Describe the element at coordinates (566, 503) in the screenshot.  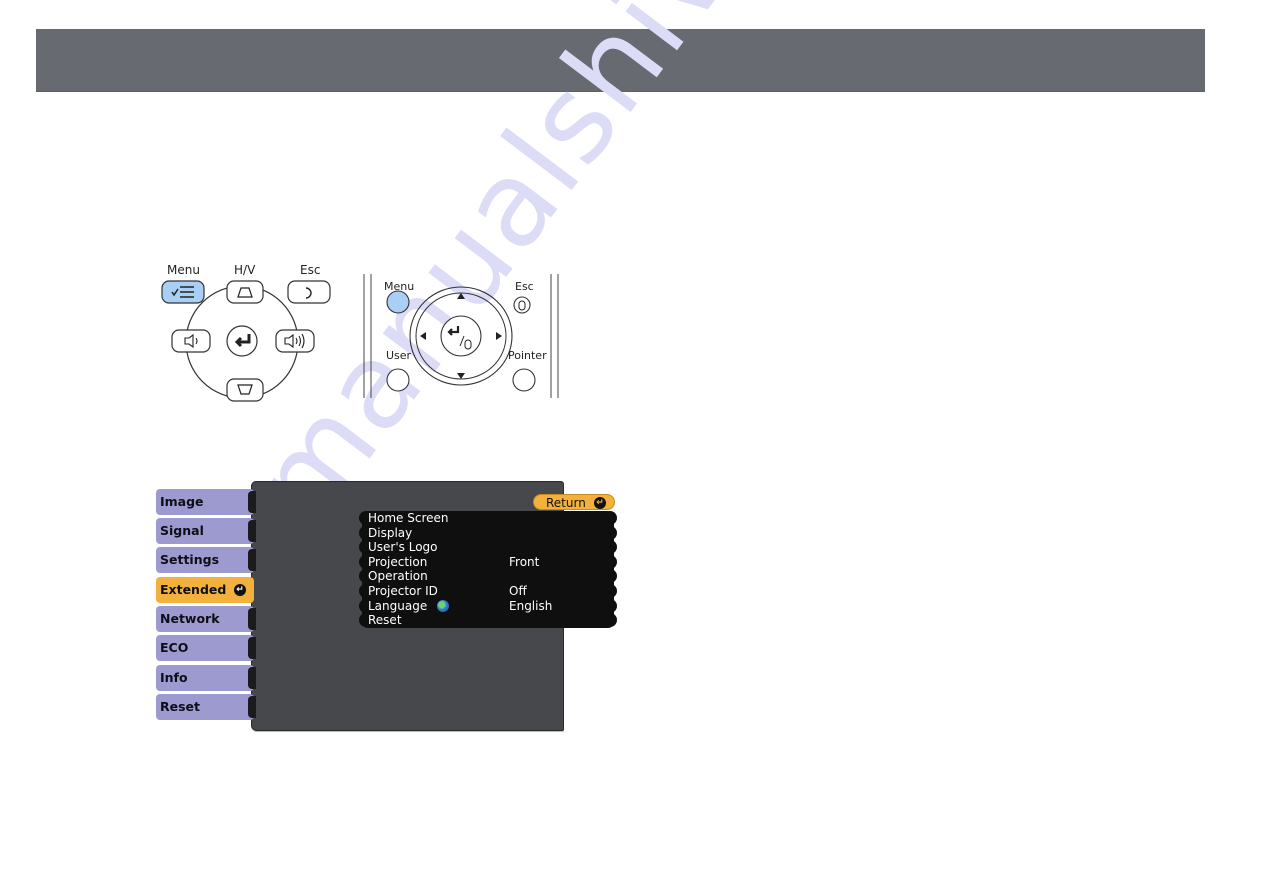
I see `return-label: Return` at that location.